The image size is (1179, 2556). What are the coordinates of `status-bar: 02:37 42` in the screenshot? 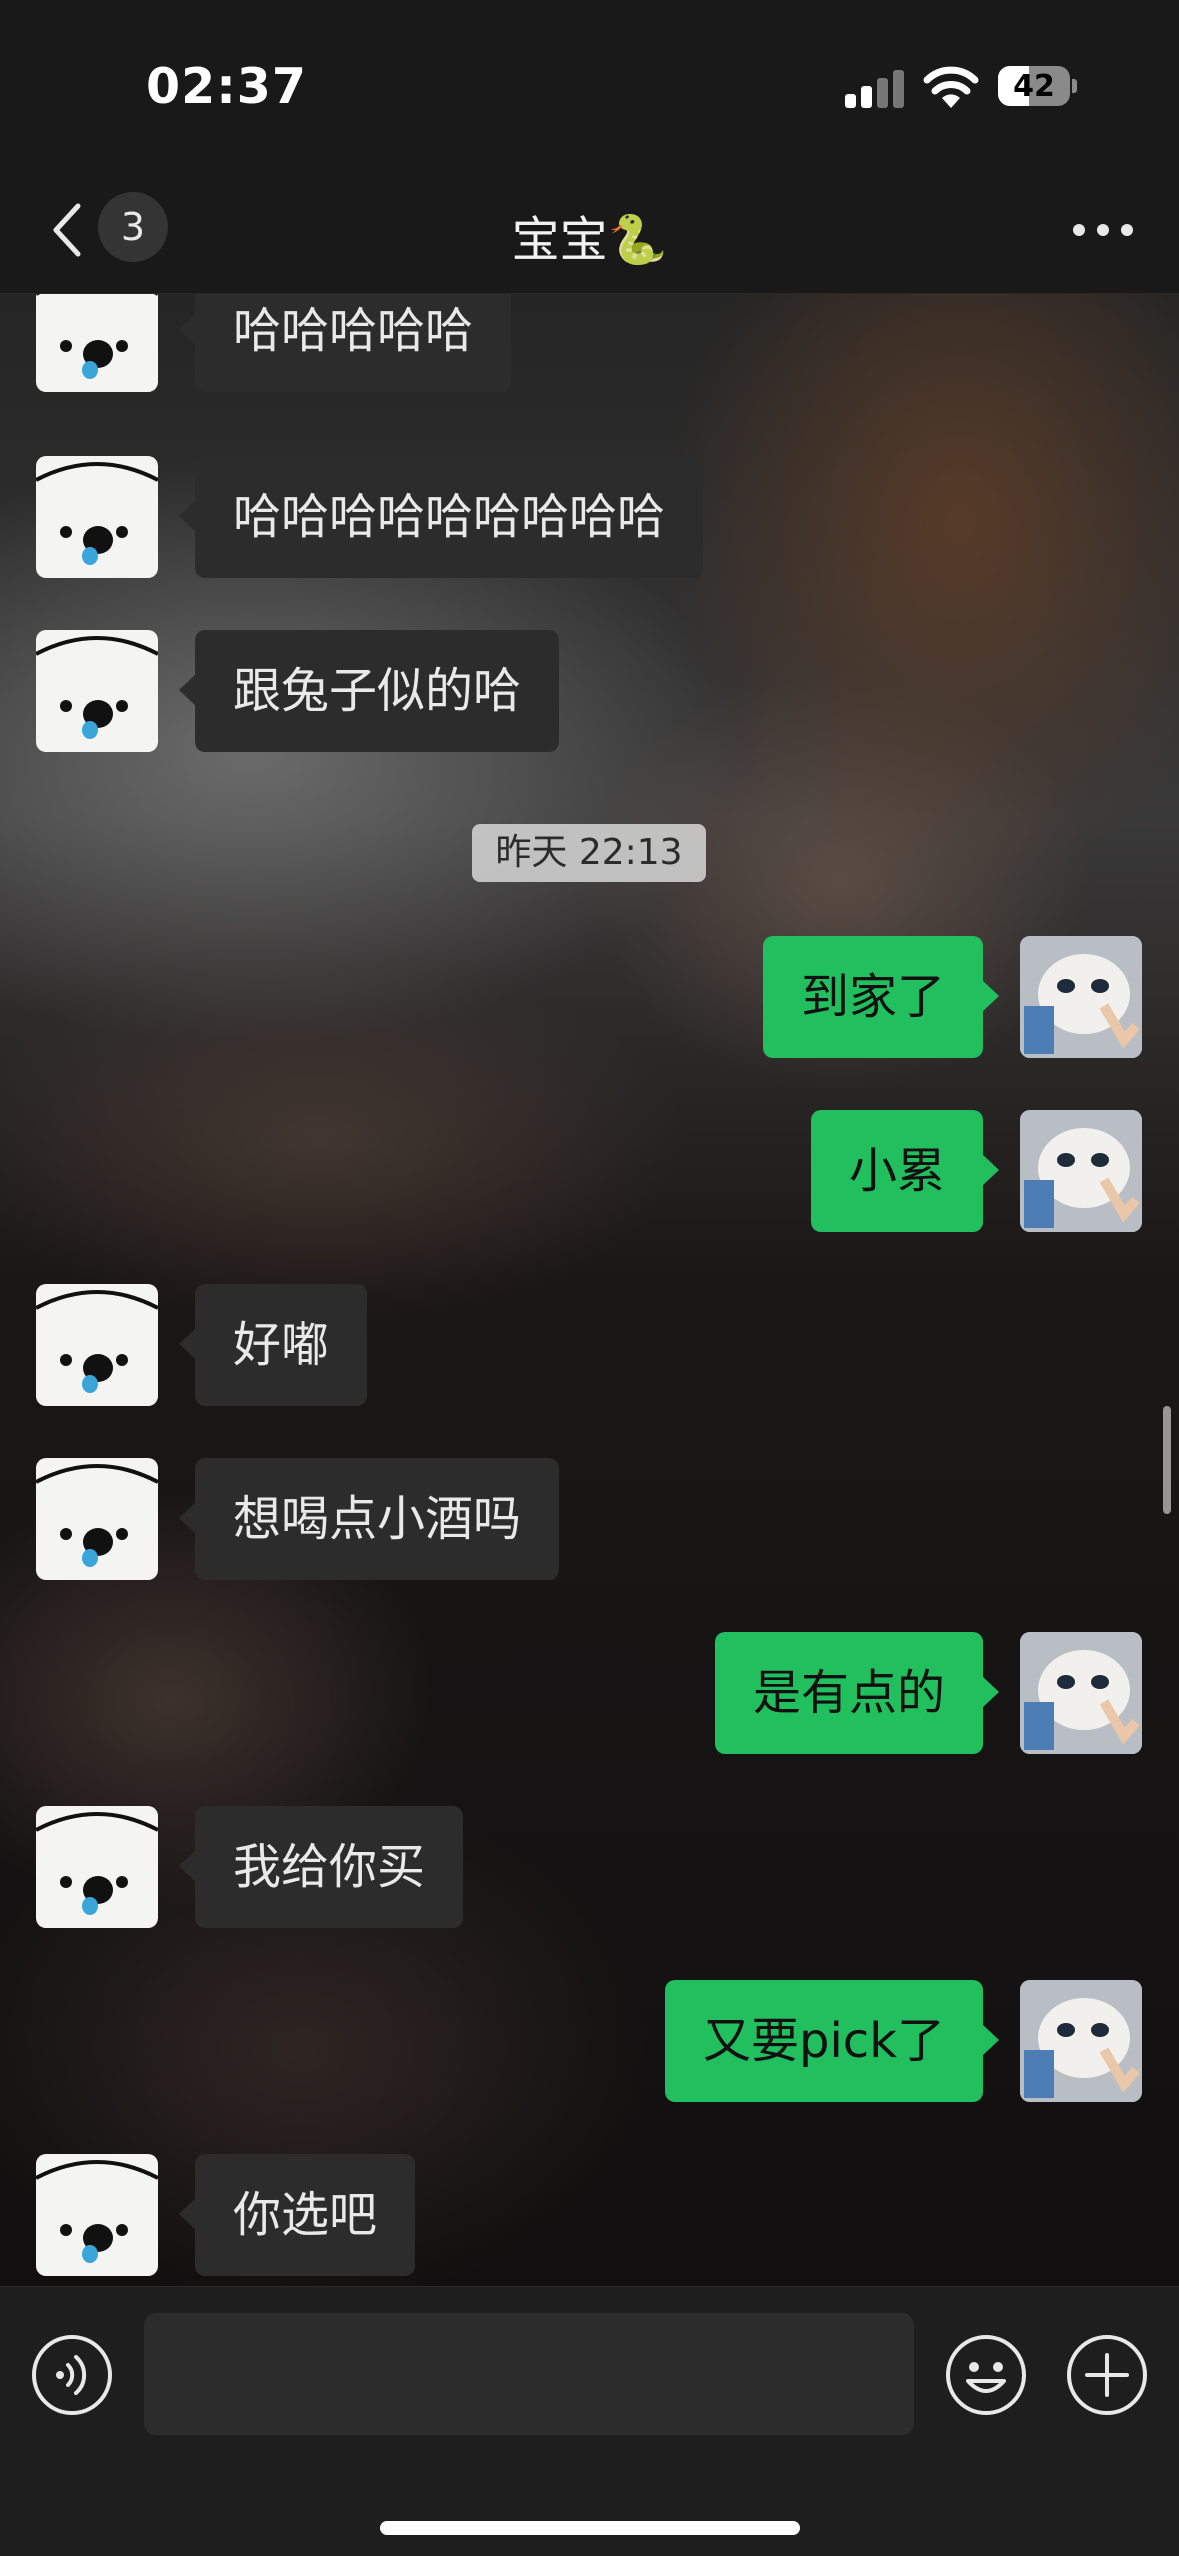 It's located at (589, 85).